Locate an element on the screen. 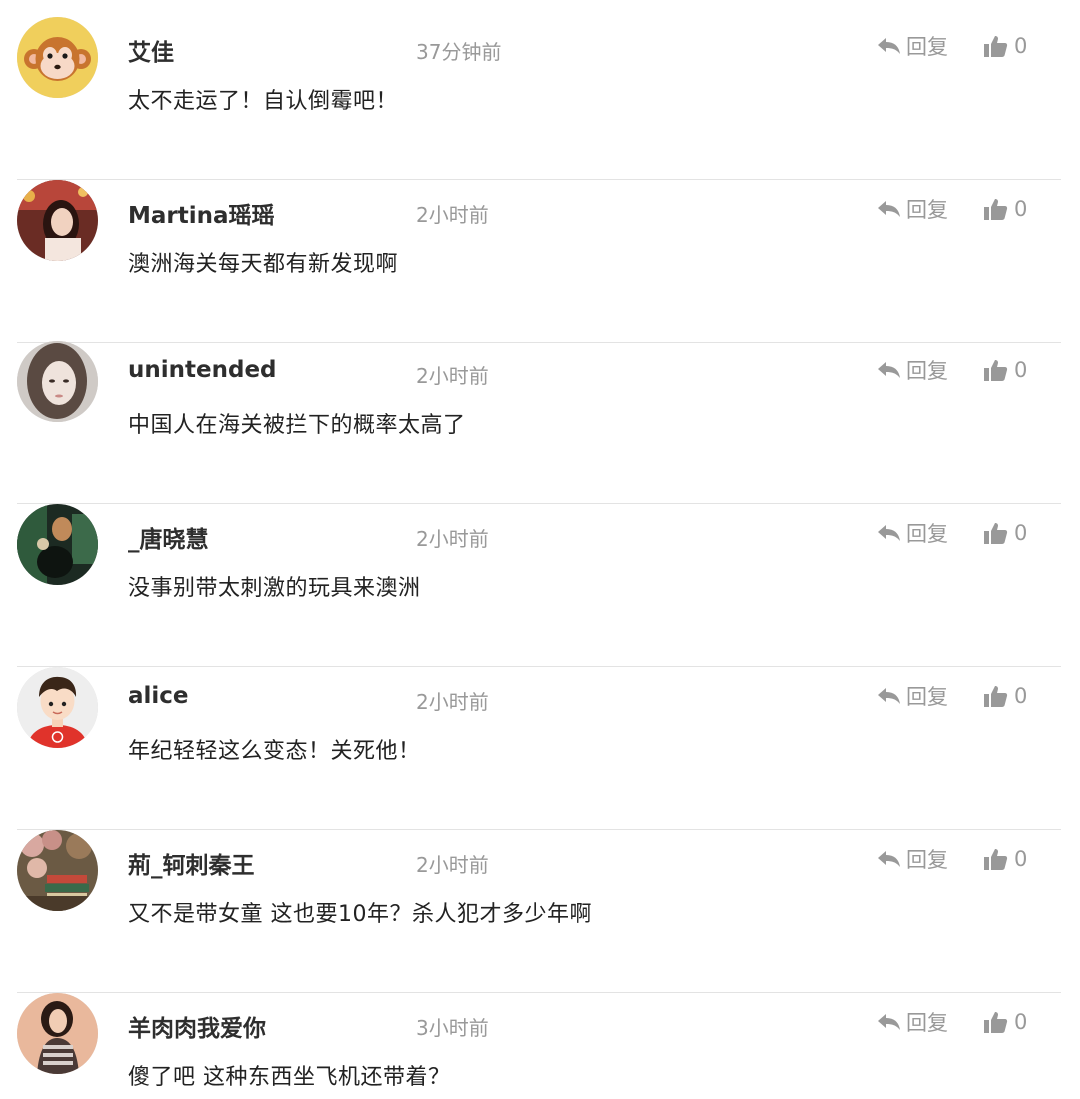  username: _唐晓慧 is located at coordinates (168, 537).